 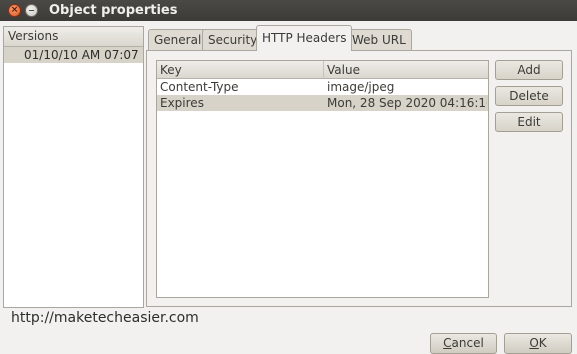 I want to click on minimize-button: −, so click(x=31, y=10).